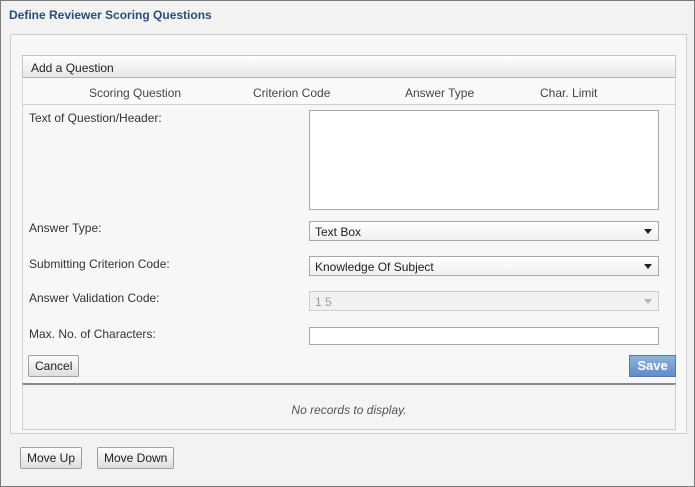 This screenshot has width=695, height=487. I want to click on section-header: Add a Question, so click(349, 66).